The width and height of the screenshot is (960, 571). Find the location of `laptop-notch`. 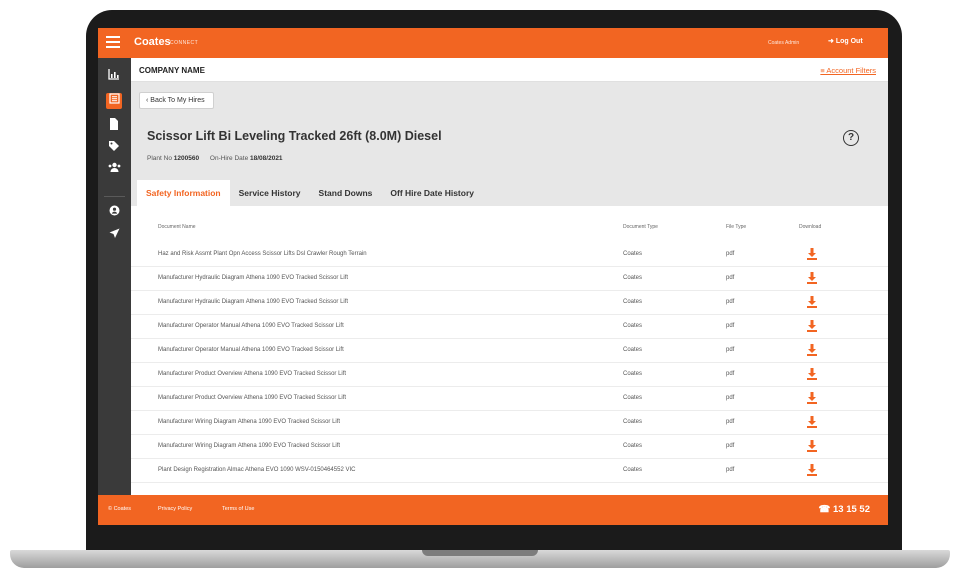

laptop-notch is located at coordinates (480, 553).